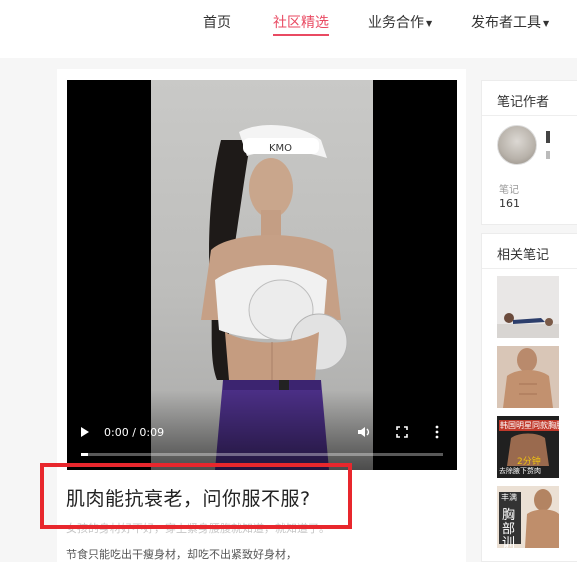 Image resolution: width=577 pixels, height=562 pixels. I want to click on notes-count-value: 161, so click(509, 203).